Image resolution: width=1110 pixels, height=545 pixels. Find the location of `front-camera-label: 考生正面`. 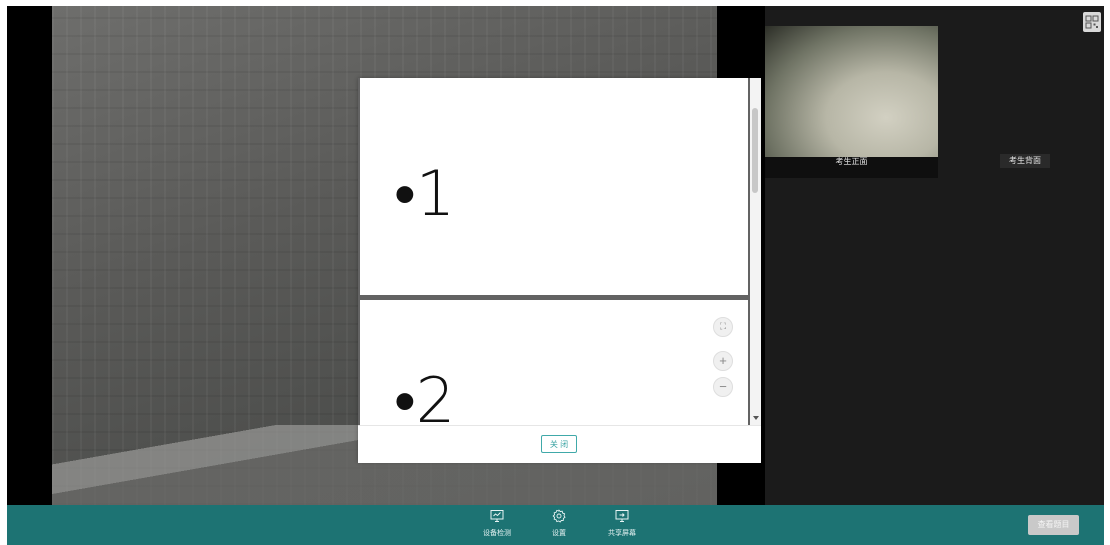

front-camera-label: 考生正面 is located at coordinates (851, 161).